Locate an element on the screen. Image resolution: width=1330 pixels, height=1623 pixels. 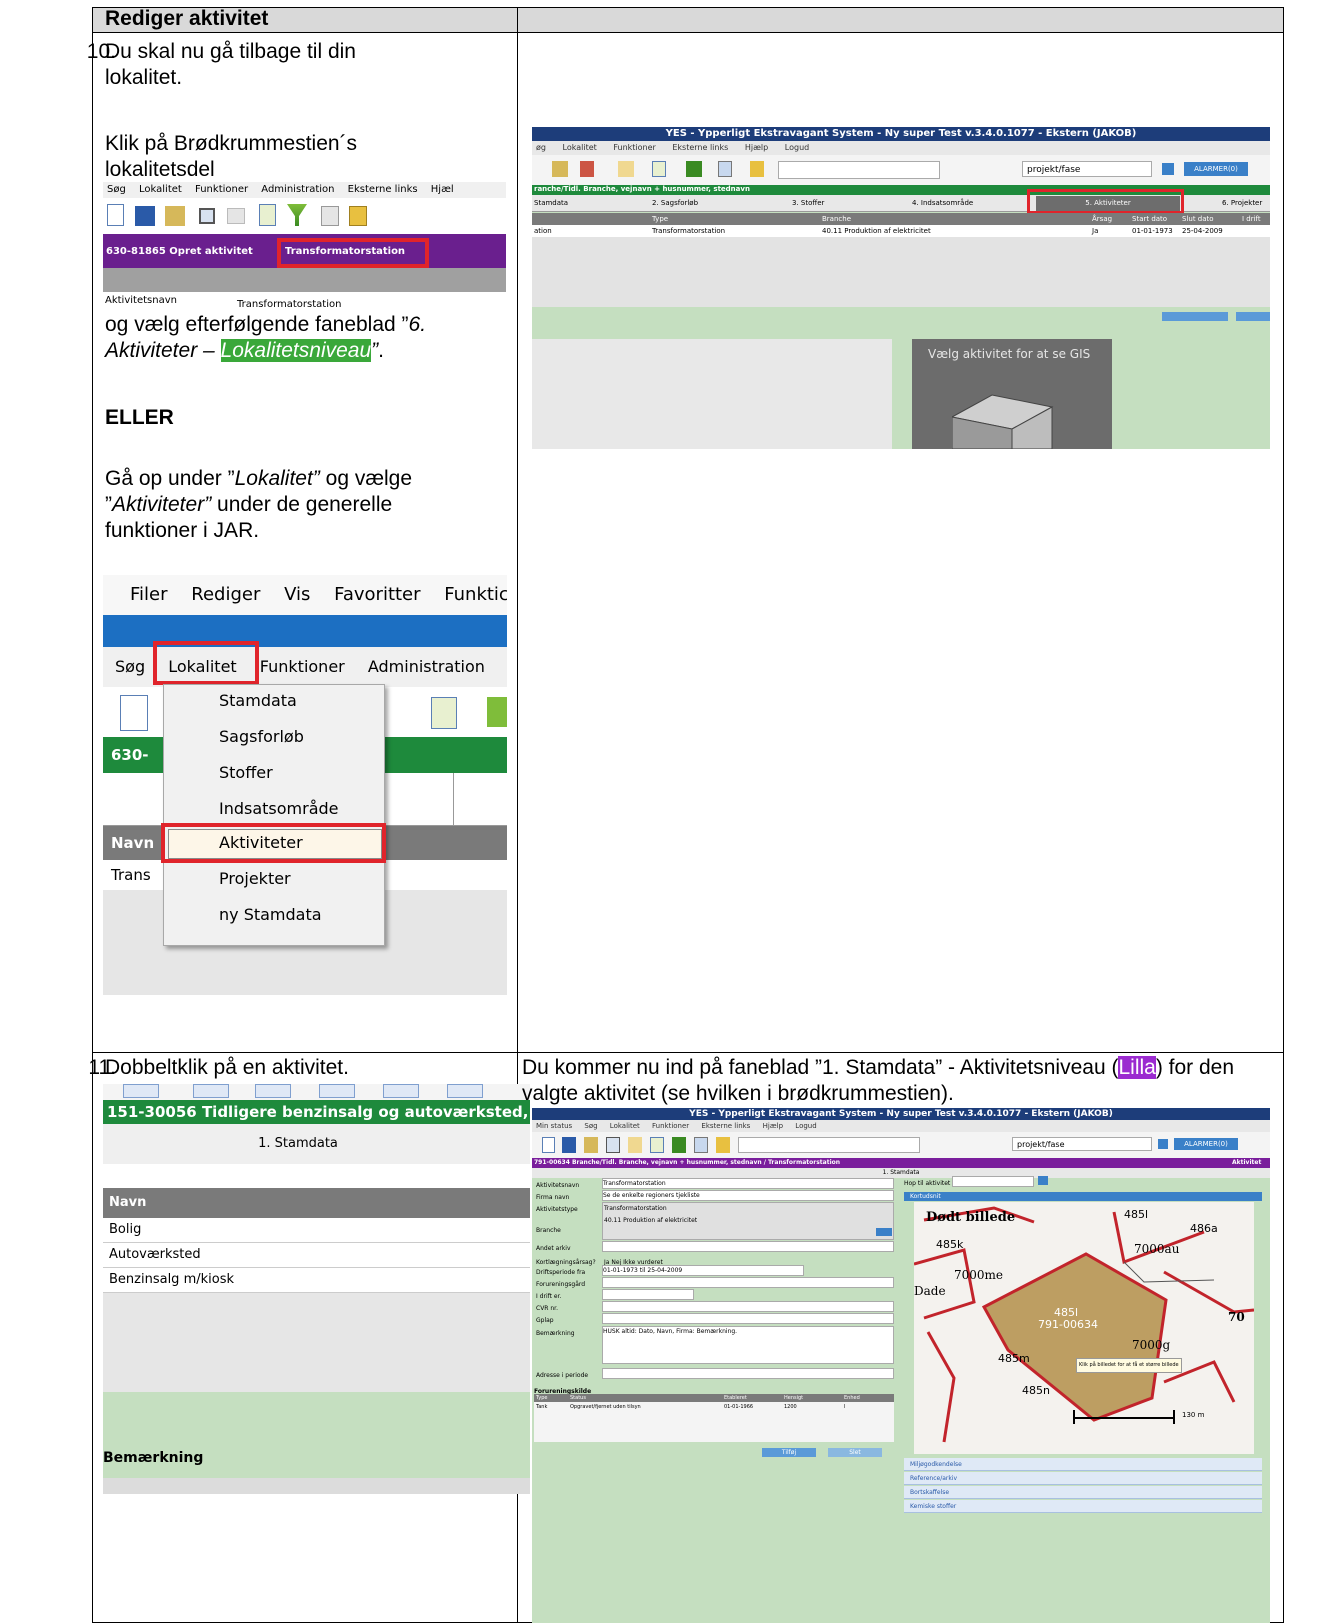
menu-item-funktioner: Funktioner is located at coordinates (302, 666).